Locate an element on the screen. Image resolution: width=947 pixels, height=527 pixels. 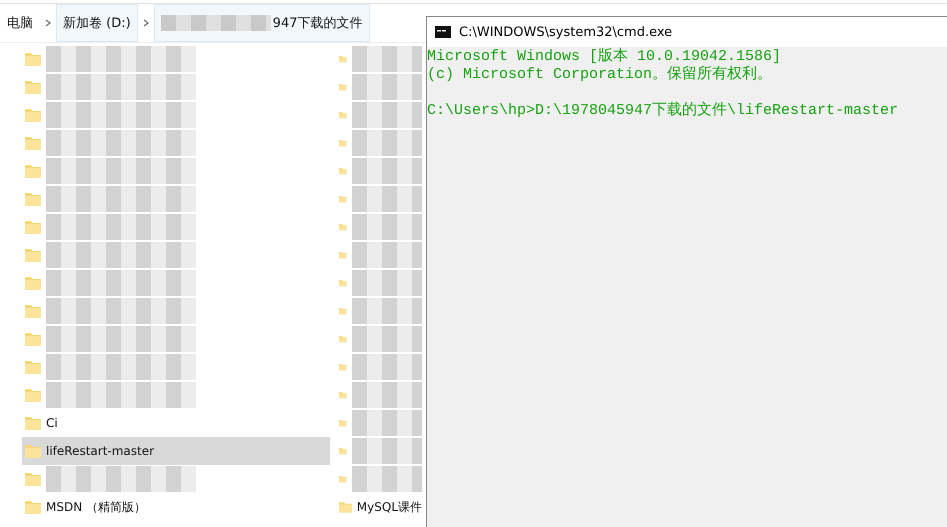
console-line: (c) Microsoft Corporation。保留所有权利。 is located at coordinates (600, 75).